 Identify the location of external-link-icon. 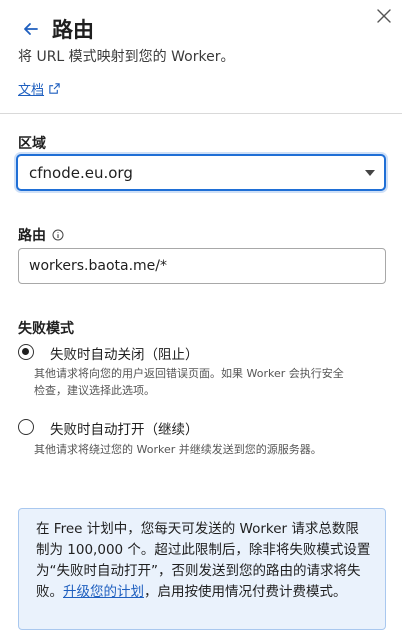
(54, 88).